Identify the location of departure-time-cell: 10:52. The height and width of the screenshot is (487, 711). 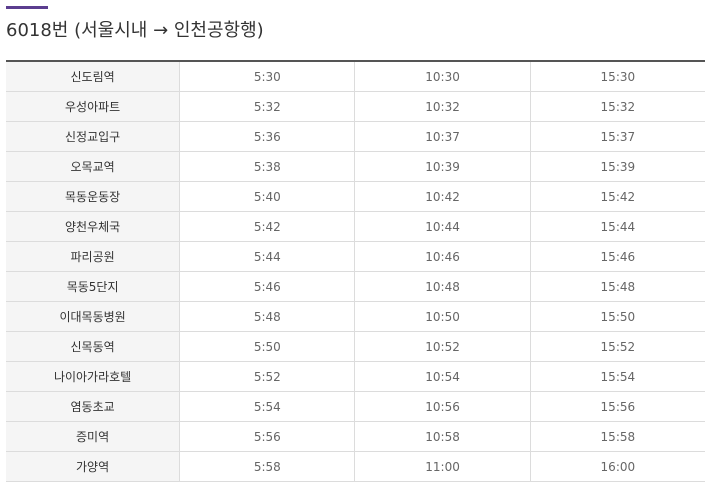
(442, 346).